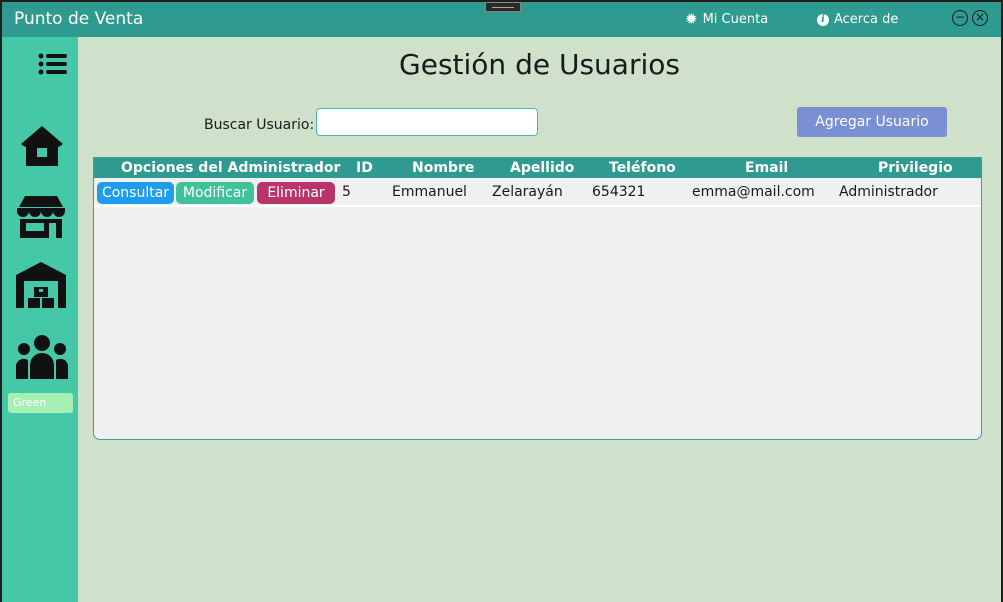 This screenshot has height=602, width=1003. Describe the element at coordinates (427, 122) in the screenshot. I see `search-input` at that location.